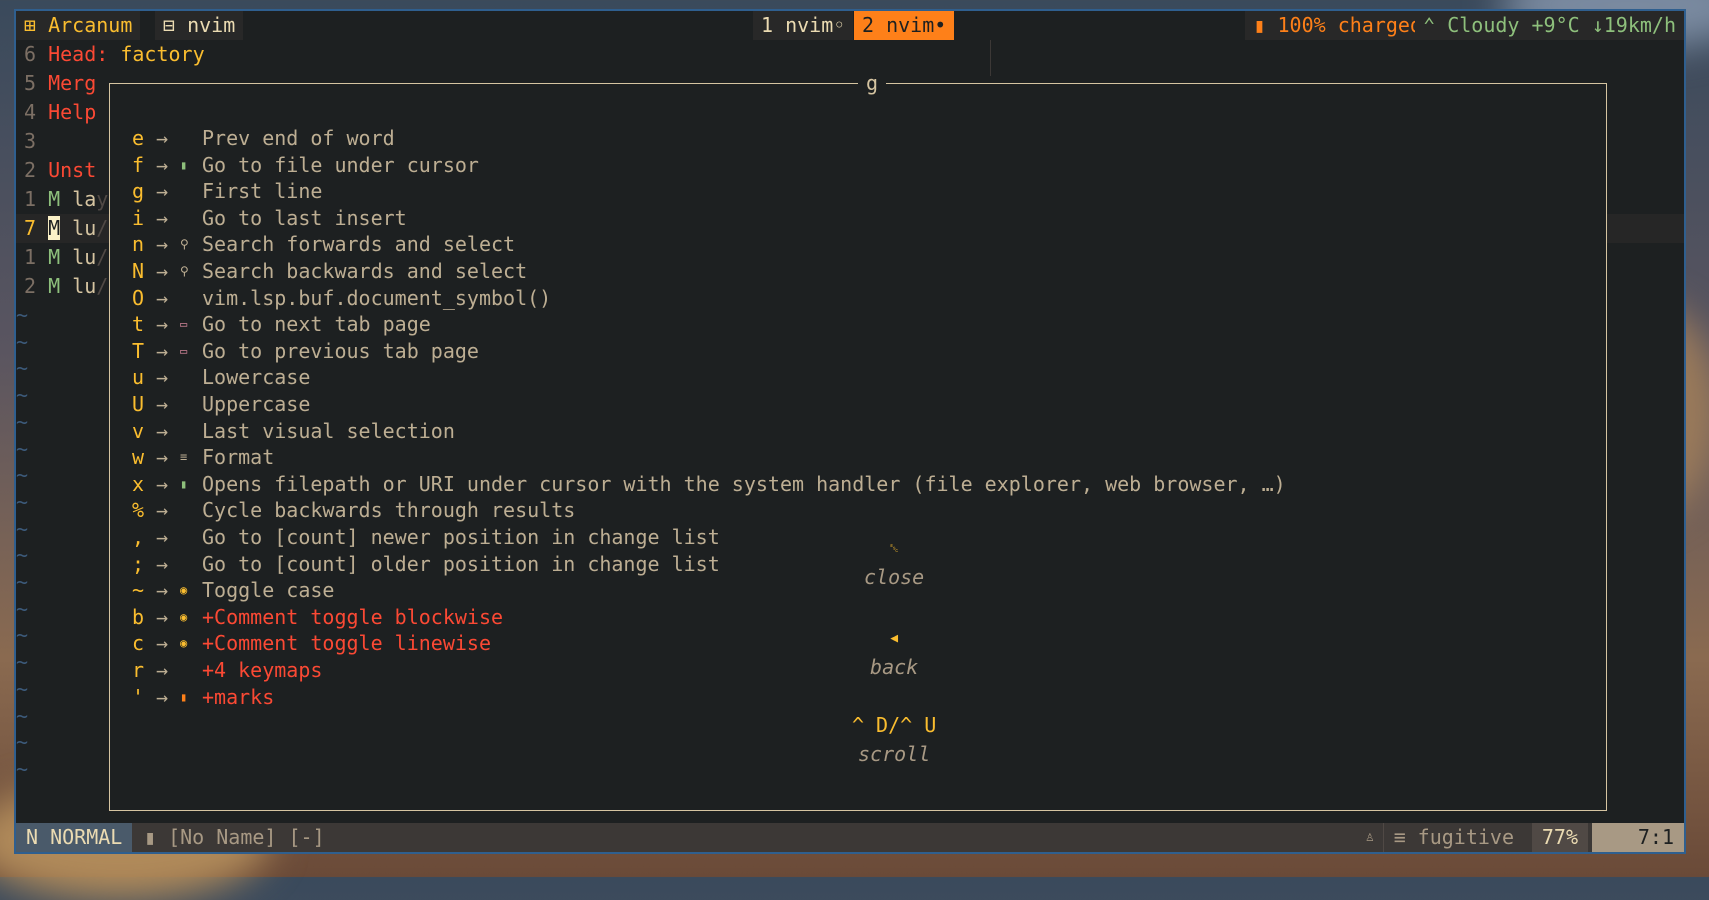 This screenshot has height=900, width=1709. I want to click on tab-2-active: 2 nvim•, so click(904, 25).